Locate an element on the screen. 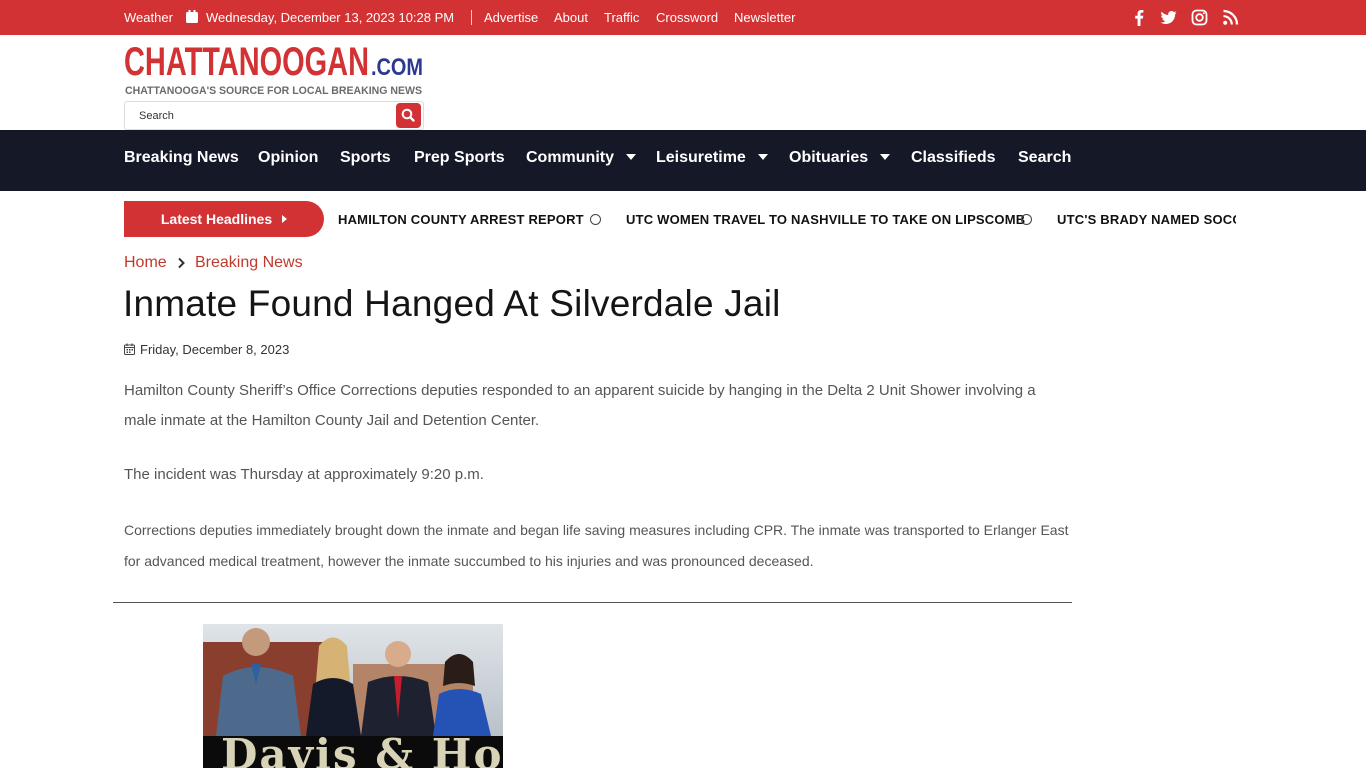 The width and height of the screenshot is (1366, 768). facebook-icon is located at coordinates (1139, 17).